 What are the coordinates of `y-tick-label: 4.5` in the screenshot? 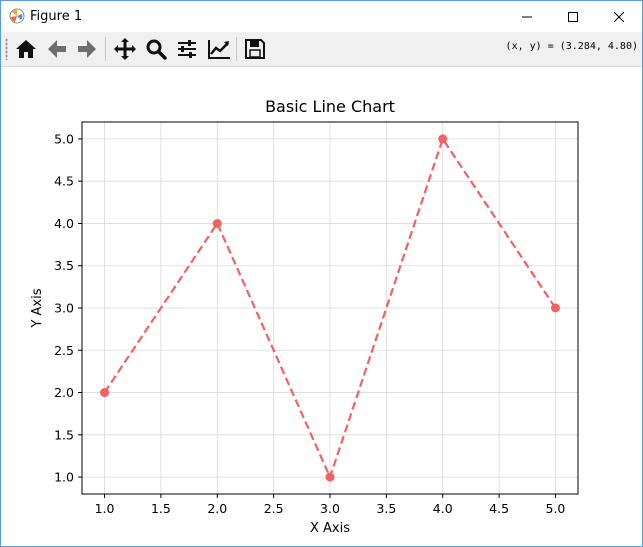 It's located at (64, 181).